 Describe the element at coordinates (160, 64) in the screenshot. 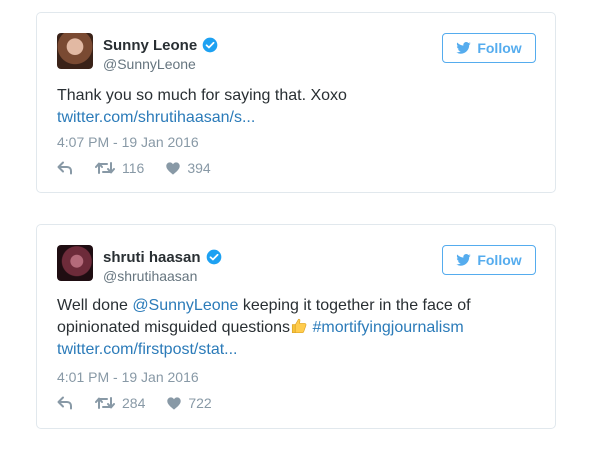

I see `user-handle: @SunnyLeone` at that location.